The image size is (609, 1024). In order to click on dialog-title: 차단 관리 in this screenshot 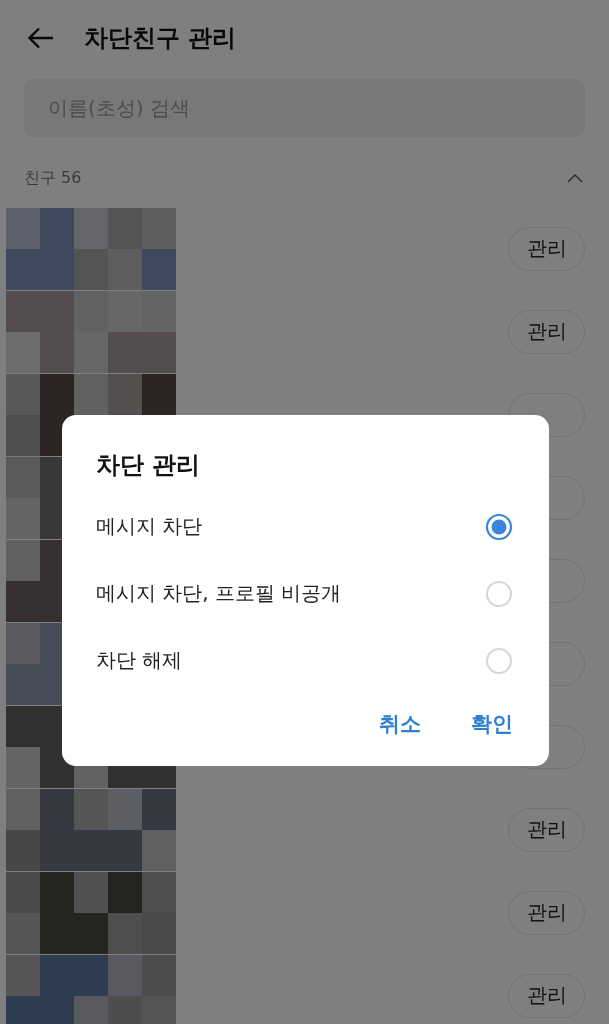, I will do `click(149, 465)`.